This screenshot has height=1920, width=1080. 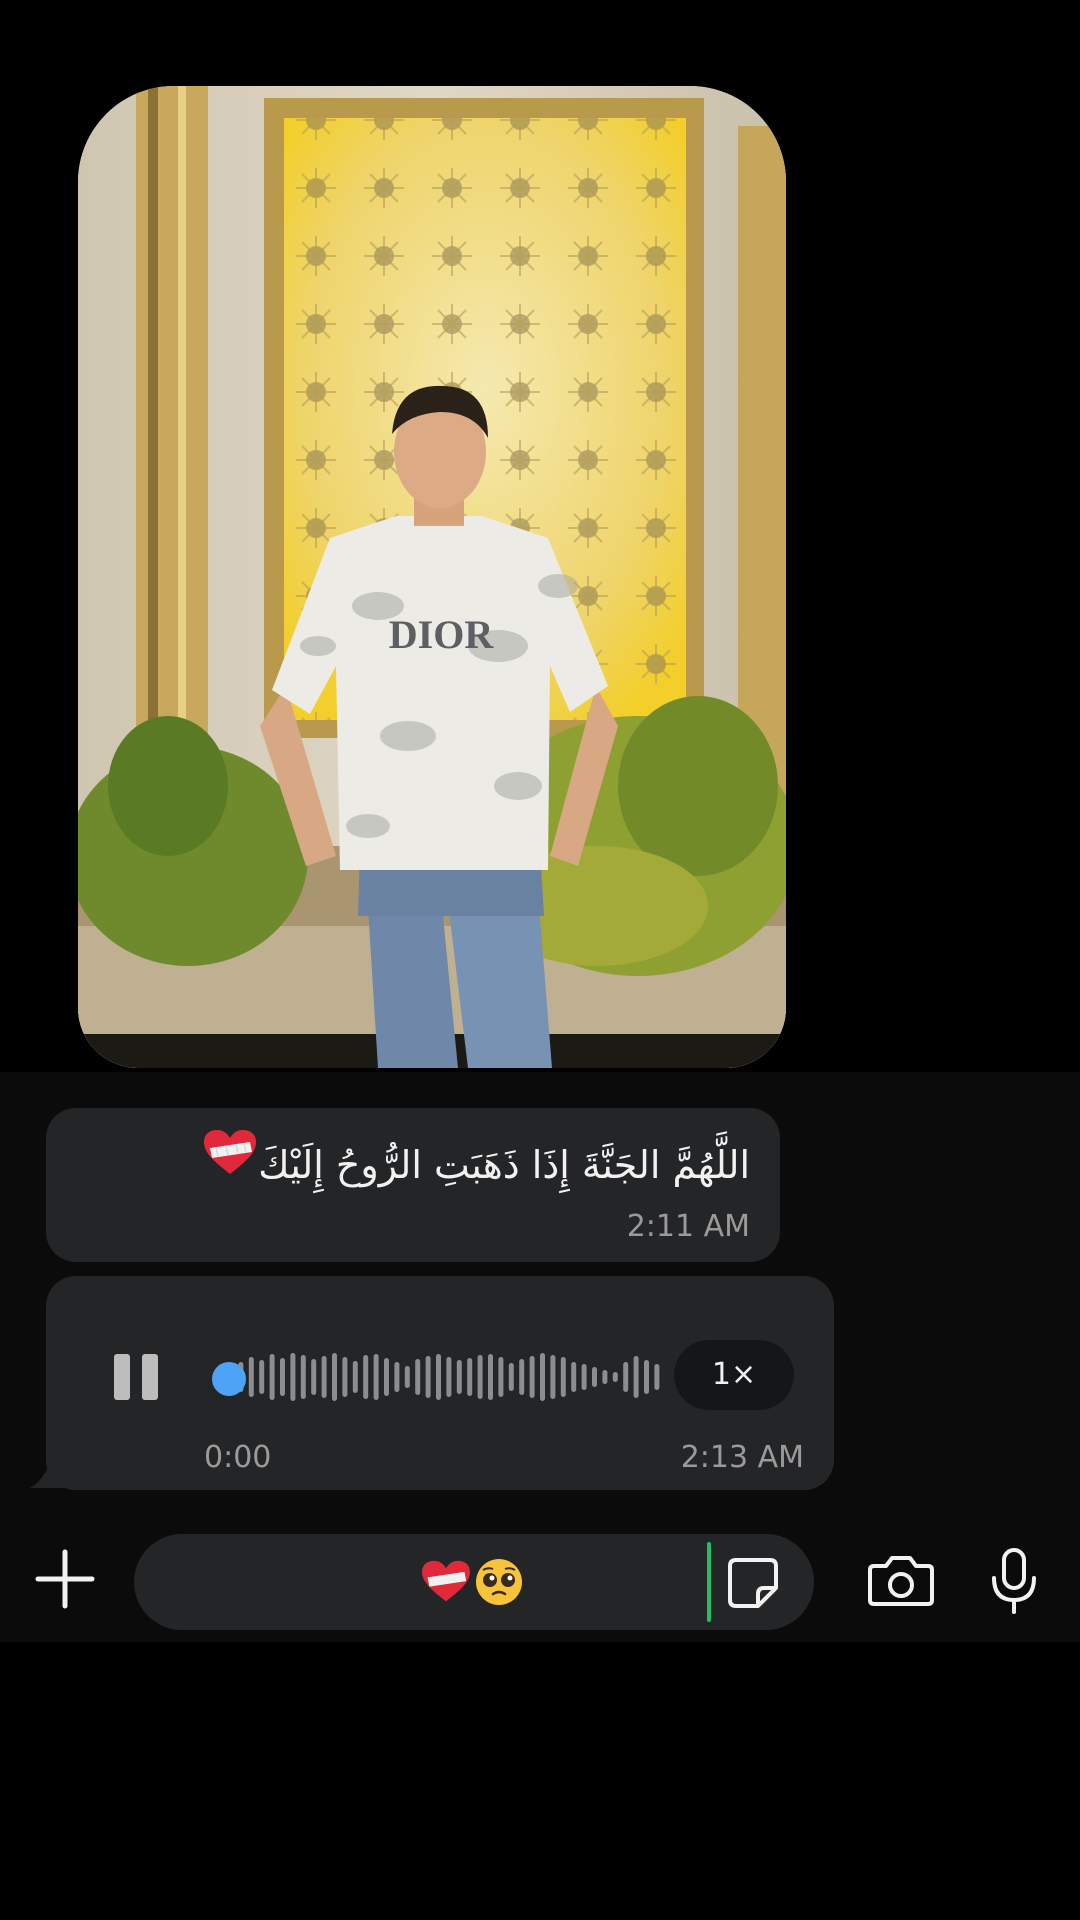 I want to click on playback-scrubber, so click(x=229, y=1379).